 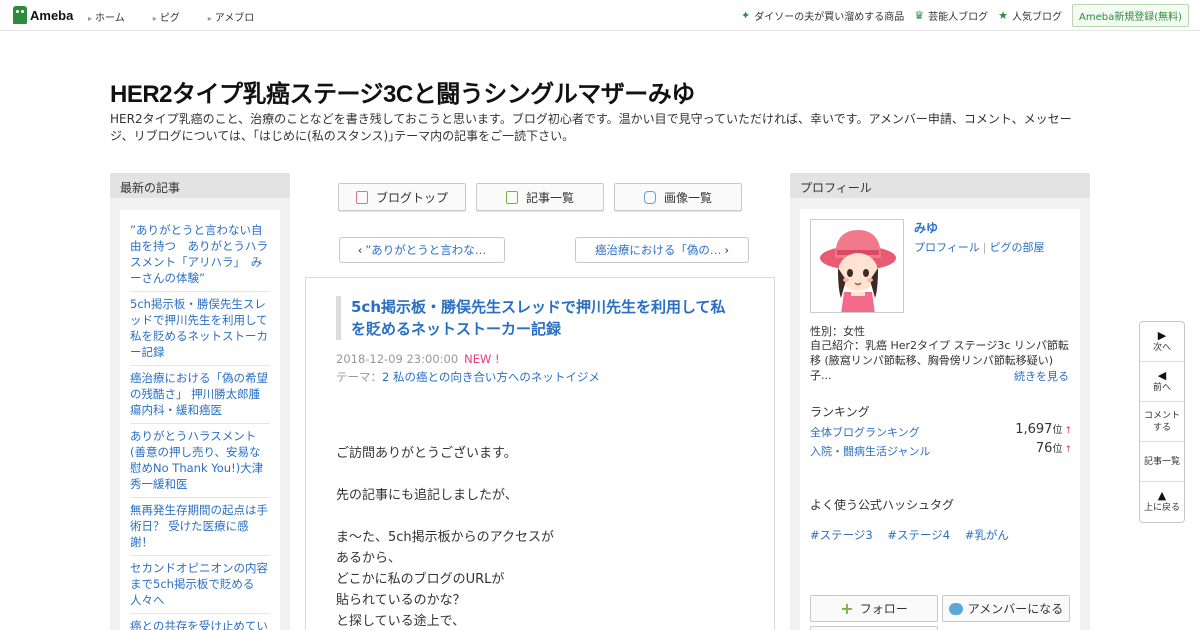 What do you see at coordinates (840, 412) in the screenshot?
I see `ranking-heading: ランキング` at bounding box center [840, 412].